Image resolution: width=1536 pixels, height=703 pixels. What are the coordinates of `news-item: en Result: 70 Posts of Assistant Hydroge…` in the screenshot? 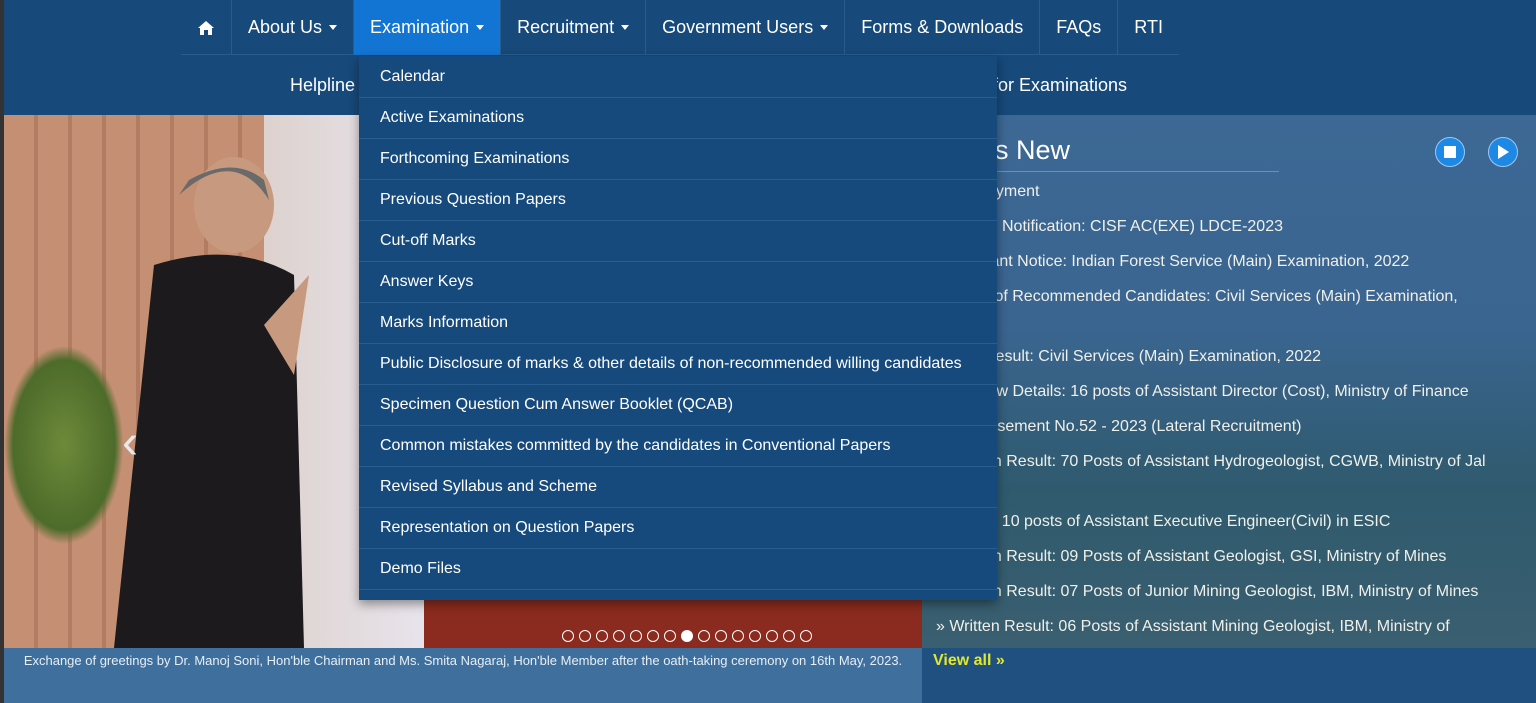 It's located at (1235, 462).